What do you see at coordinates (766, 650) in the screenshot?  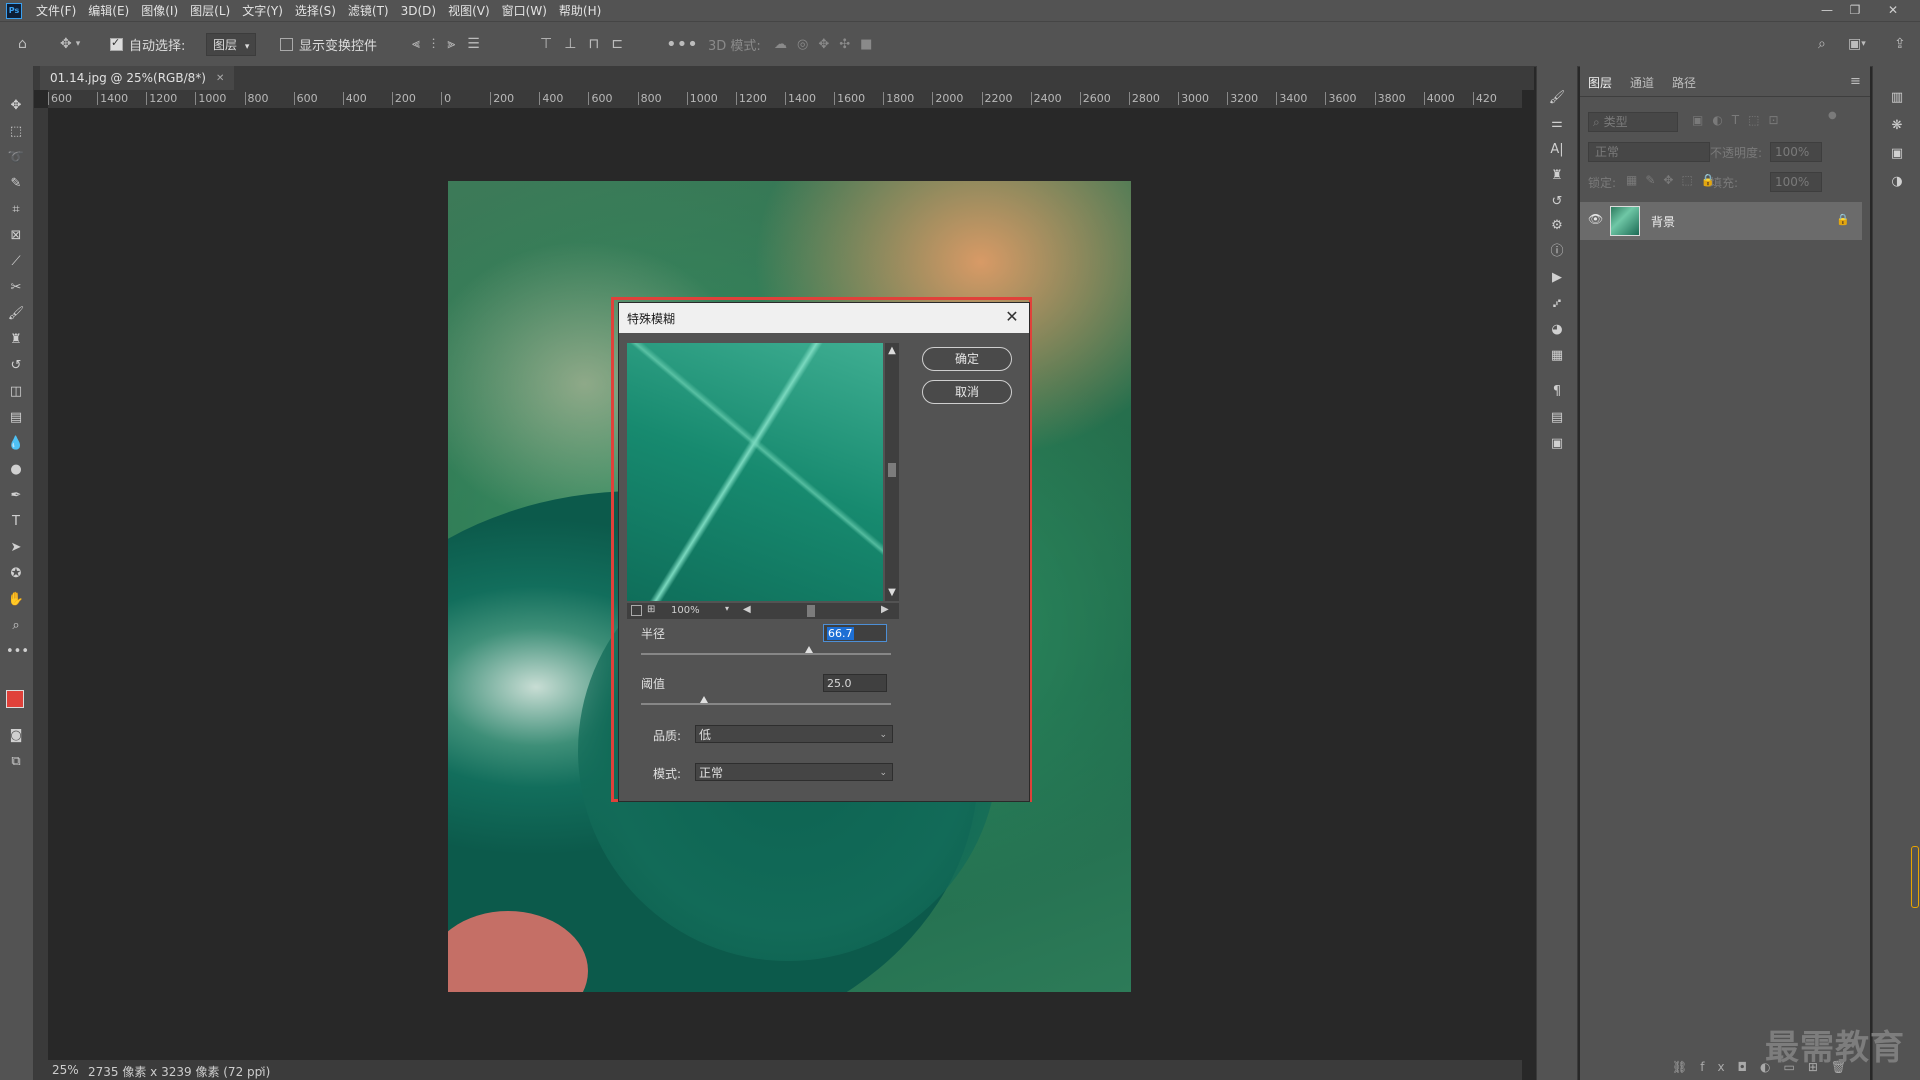 I see `radius-slider` at bounding box center [766, 650].